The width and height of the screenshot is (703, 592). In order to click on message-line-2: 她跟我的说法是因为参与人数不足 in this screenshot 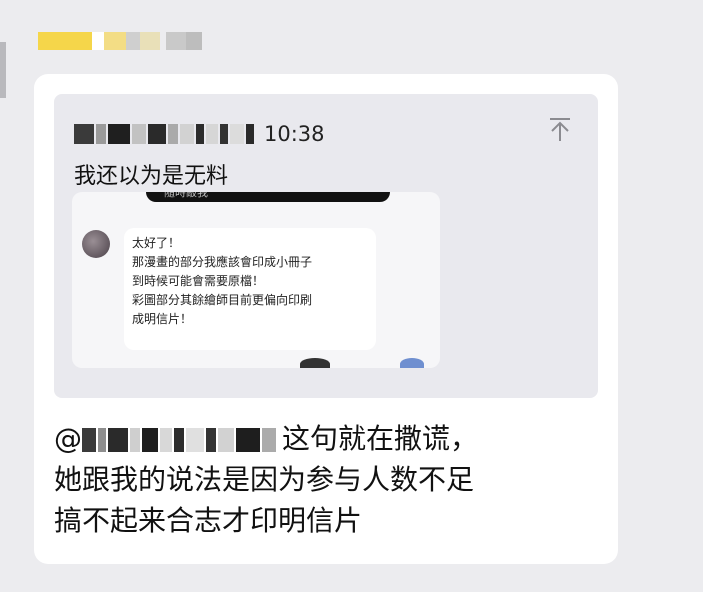, I will do `click(264, 479)`.